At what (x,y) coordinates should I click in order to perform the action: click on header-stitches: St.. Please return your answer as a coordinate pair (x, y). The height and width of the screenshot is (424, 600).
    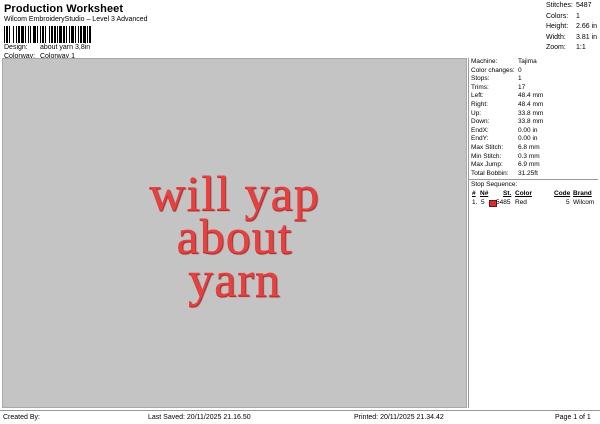
    Looking at the image, I should click on (507, 194).